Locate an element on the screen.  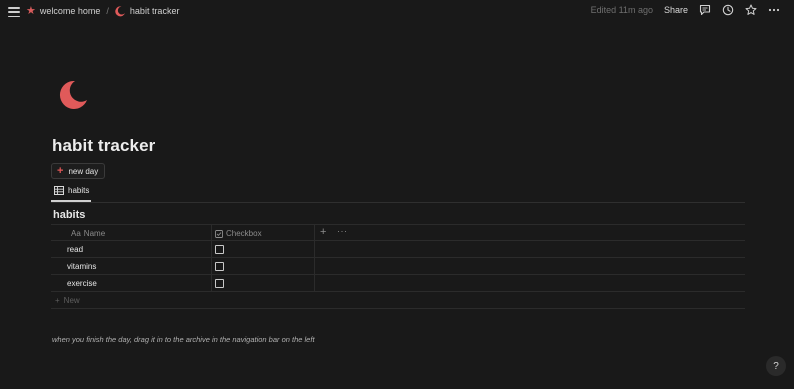
add-column-button: + is located at coordinates (323, 232).